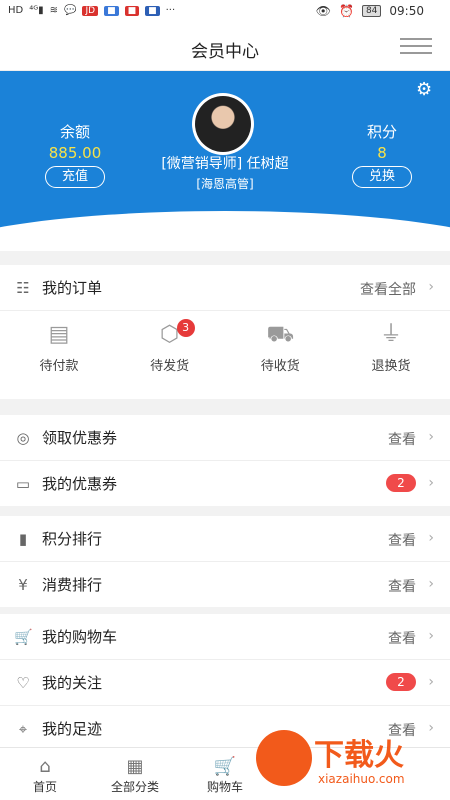  I want to click on status-icons-left: HD ⁴ᴳ▮ ≋ 💬 JD ■ ■ ■ ···, so click(91, 10).